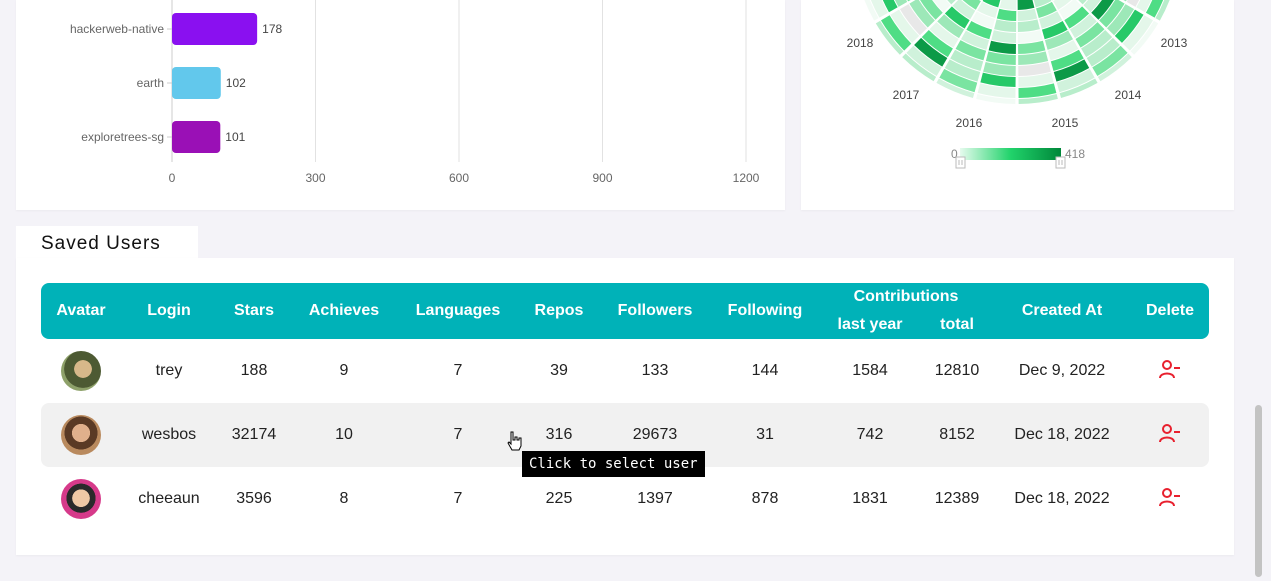  What do you see at coordinates (870, 370) in the screenshot?
I see `user-contrib-last-year: 1584` at bounding box center [870, 370].